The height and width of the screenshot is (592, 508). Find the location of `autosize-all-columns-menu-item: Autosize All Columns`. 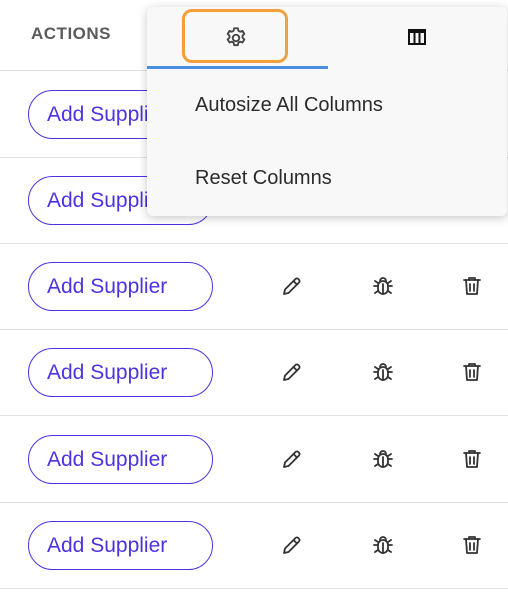

autosize-all-columns-menu-item: Autosize All Columns is located at coordinates (289, 105).